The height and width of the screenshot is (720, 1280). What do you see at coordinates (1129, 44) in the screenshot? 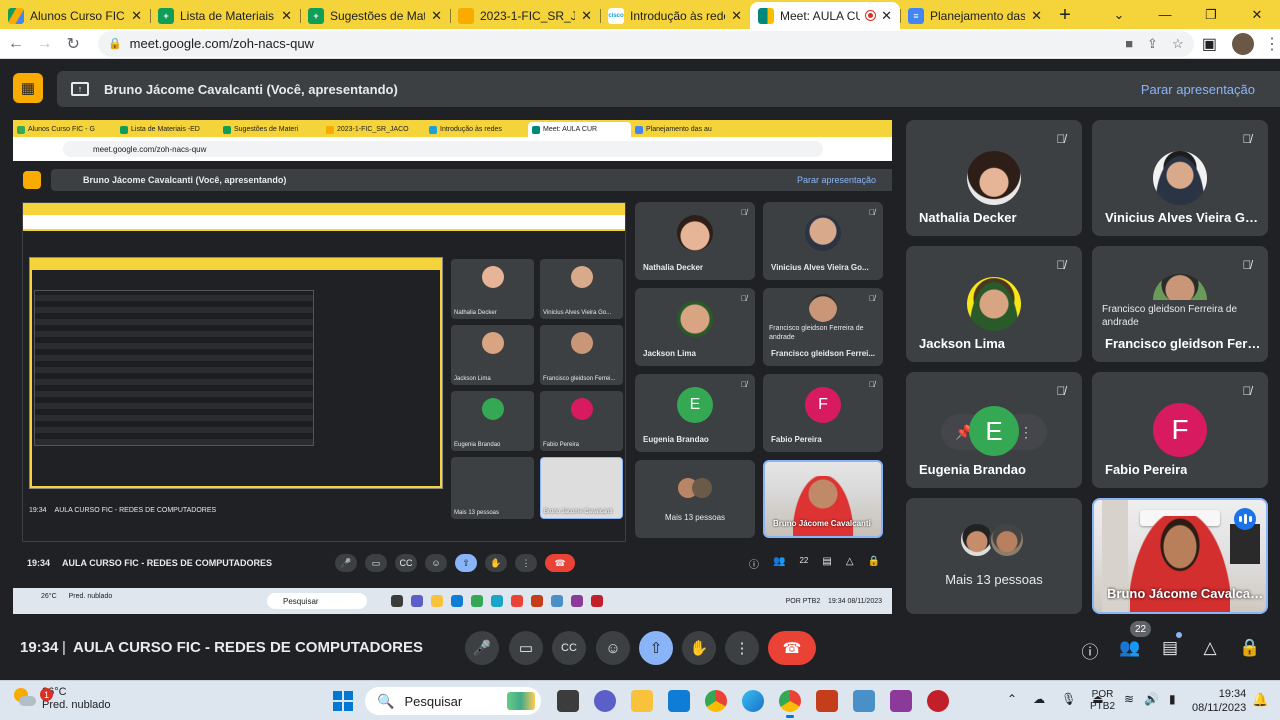
I see `camera-icon: ■` at bounding box center [1129, 44].